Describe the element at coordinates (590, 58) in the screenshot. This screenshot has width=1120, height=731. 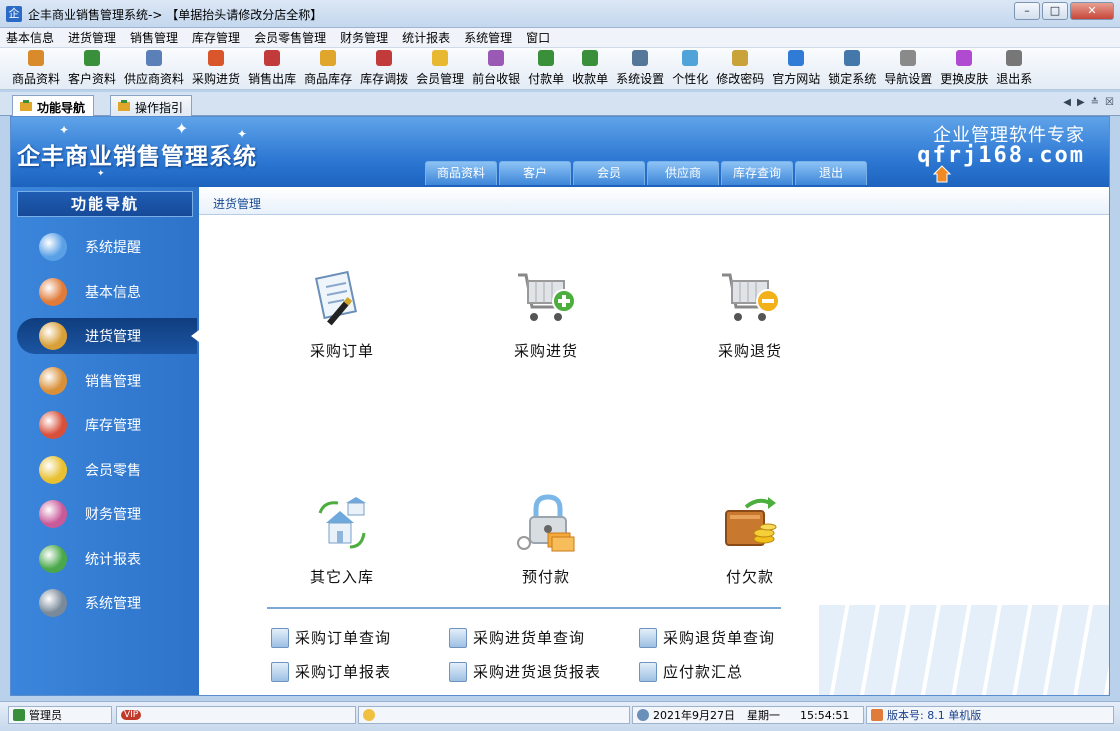
I see `receive-icon` at that location.